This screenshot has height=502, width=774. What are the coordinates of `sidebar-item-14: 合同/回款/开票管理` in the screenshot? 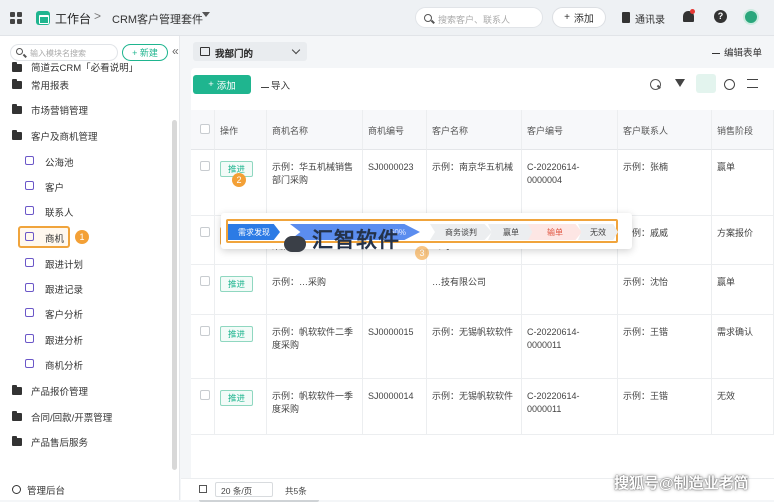 It's located at (86, 416).